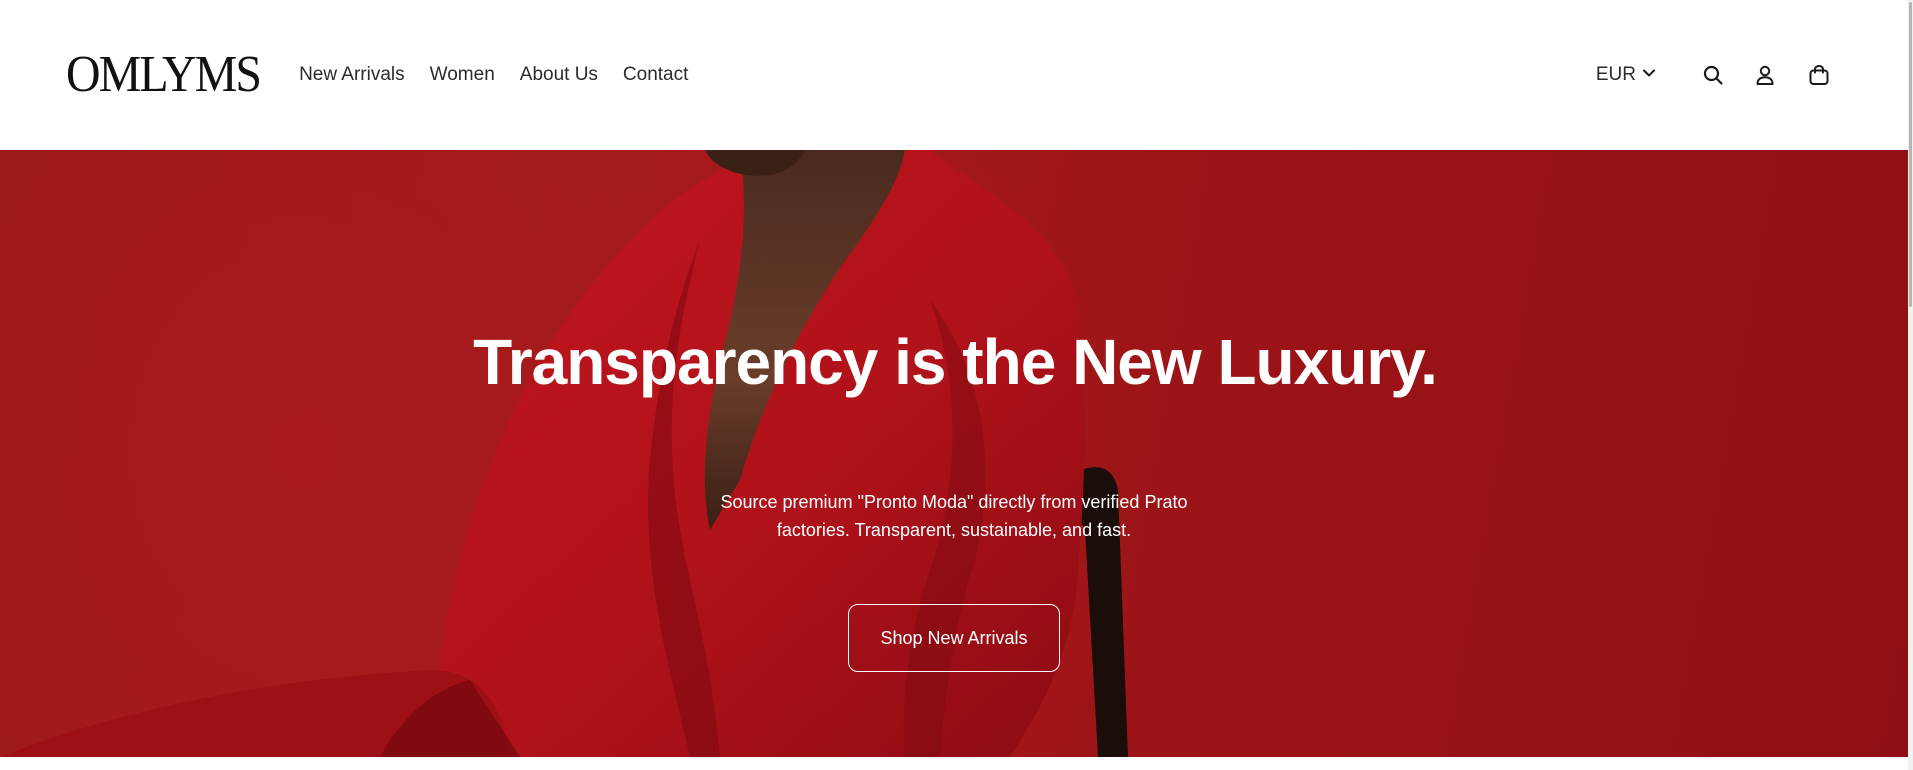 This screenshot has height=770, width=1913. Describe the element at coordinates (164, 75) in the screenshot. I see `brand-logo: OMLYMS` at that location.